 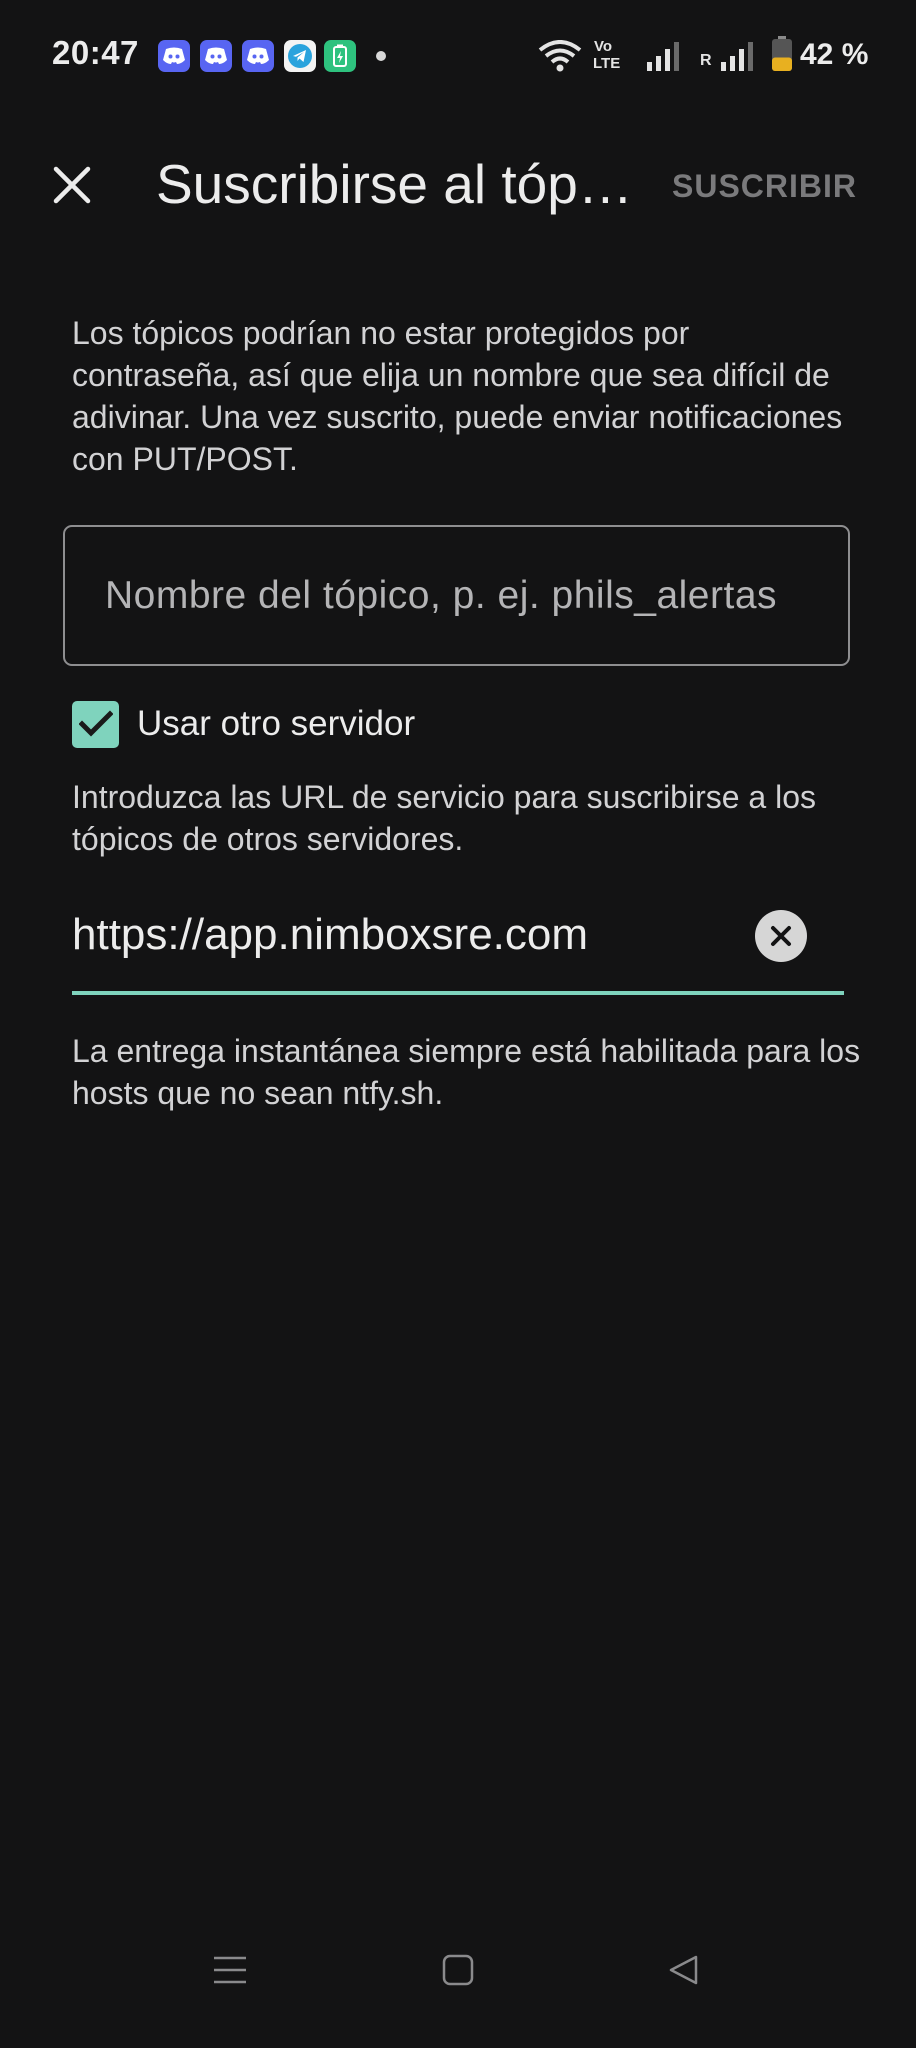 I want to click on volte-icon: Vo LTE, so click(x=607, y=55).